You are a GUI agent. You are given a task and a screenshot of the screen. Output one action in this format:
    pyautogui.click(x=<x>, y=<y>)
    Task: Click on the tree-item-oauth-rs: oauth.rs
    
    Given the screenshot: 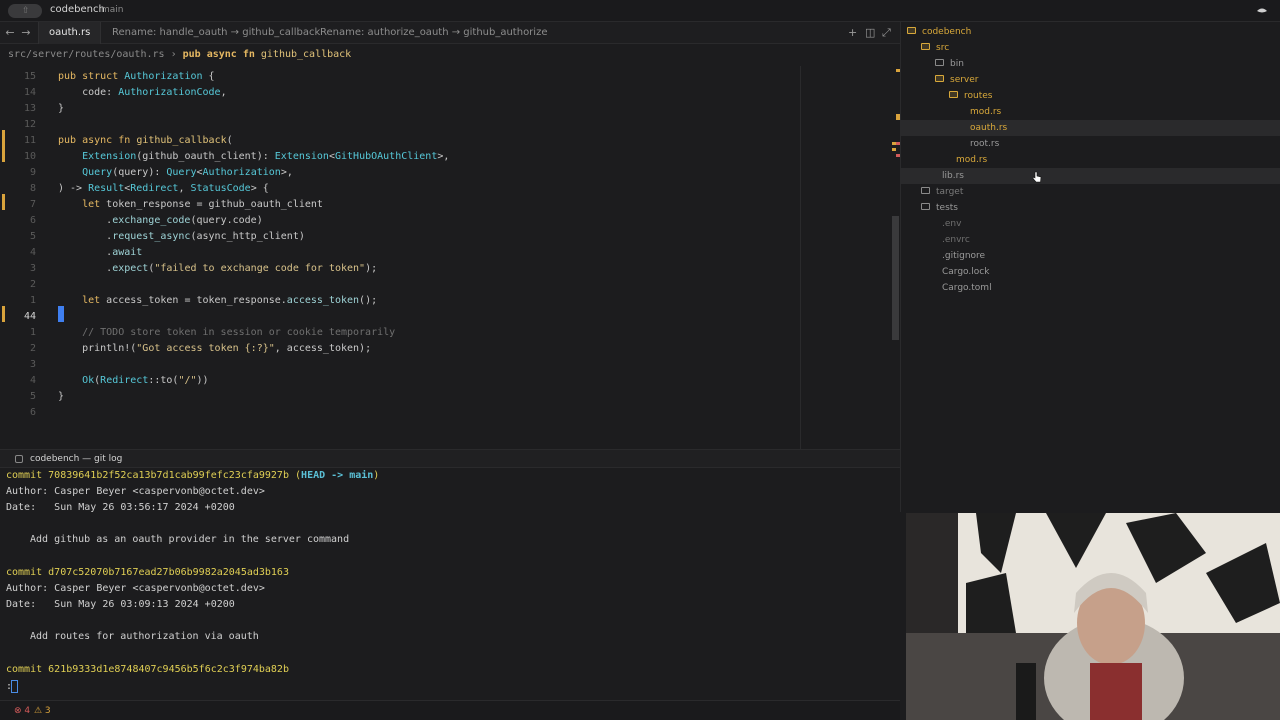 What is the action you would take?
    pyautogui.click(x=1090, y=128)
    